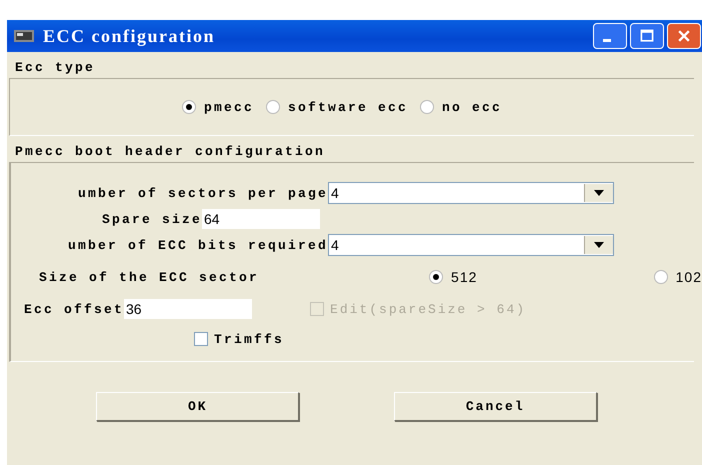 The height and width of the screenshot is (465, 702). Describe the element at coordinates (607, 40) in the screenshot. I see `minimize-icon` at that location.